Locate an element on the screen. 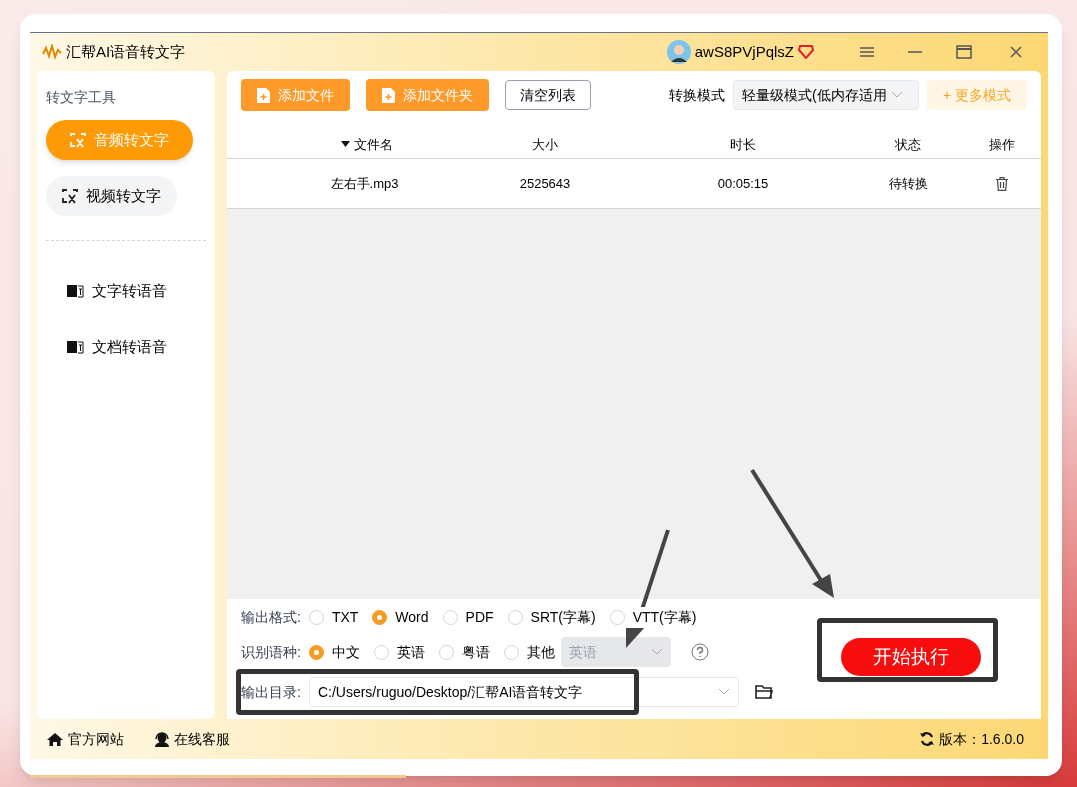  folder-icon is located at coordinates (763, 692).